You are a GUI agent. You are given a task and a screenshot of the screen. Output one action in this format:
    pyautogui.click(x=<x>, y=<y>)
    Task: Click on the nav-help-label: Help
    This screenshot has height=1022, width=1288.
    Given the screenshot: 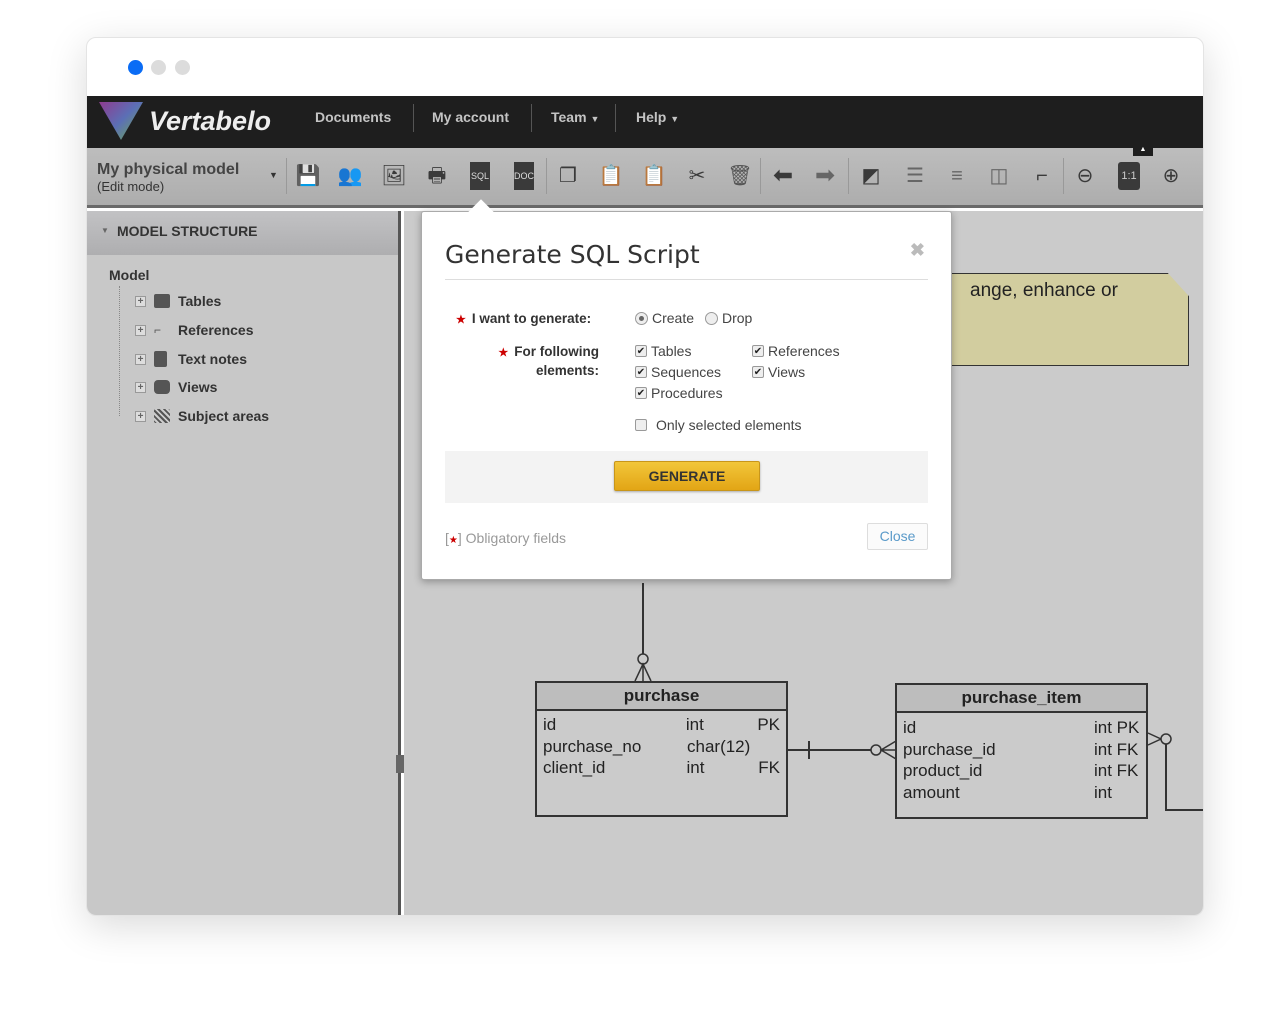 What is the action you would take?
    pyautogui.click(x=651, y=117)
    